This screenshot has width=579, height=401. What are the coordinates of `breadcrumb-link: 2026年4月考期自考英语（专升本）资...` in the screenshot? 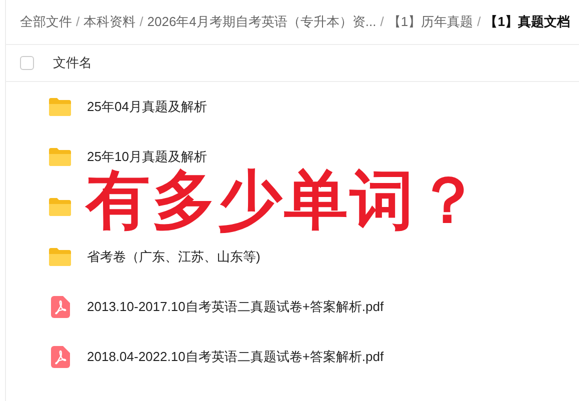 It's located at (261, 22).